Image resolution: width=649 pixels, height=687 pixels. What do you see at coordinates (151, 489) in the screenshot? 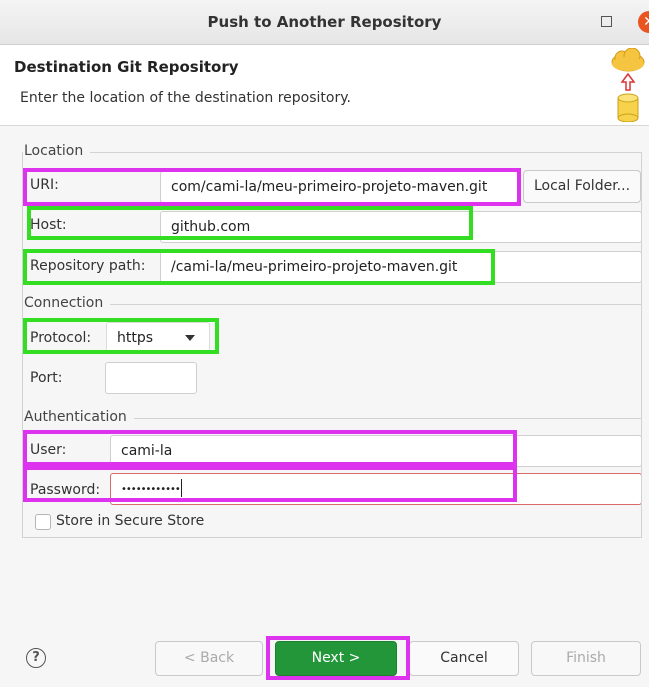
I see `password-dots: ••••••••••••` at bounding box center [151, 489].